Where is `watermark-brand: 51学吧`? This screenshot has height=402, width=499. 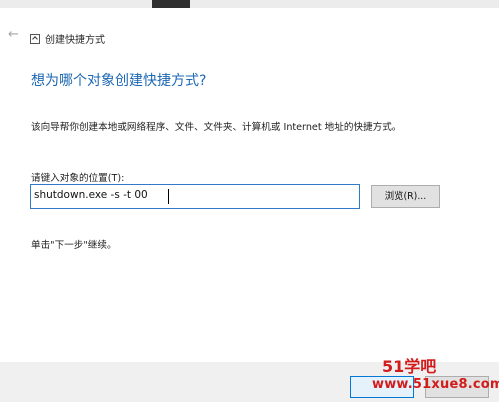
watermark-brand: 51学吧 is located at coordinates (409, 366).